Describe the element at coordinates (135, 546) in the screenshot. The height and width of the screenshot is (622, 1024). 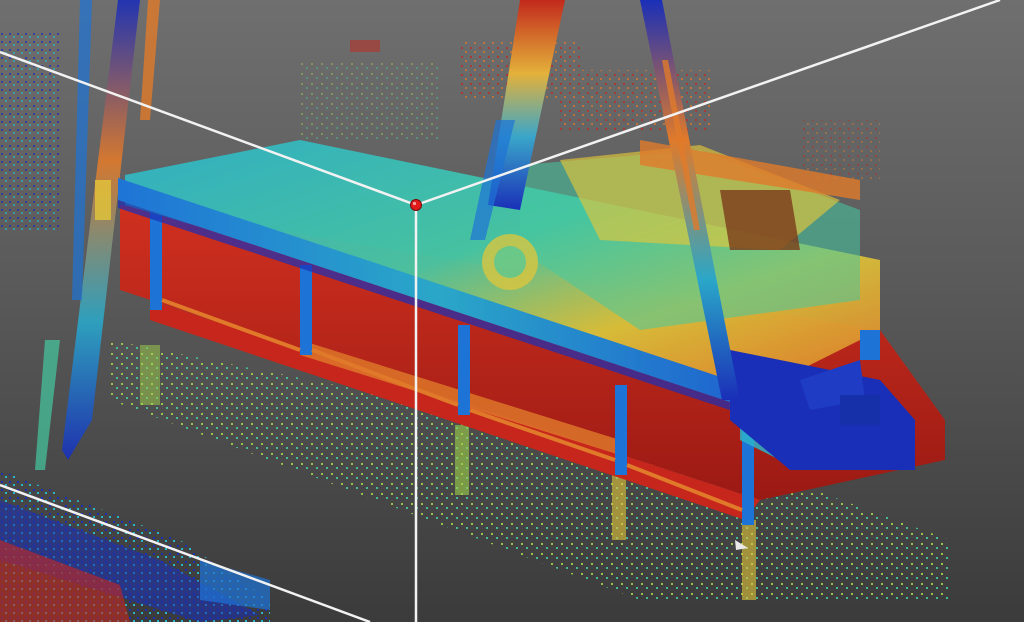
I see `dock-structure` at that location.